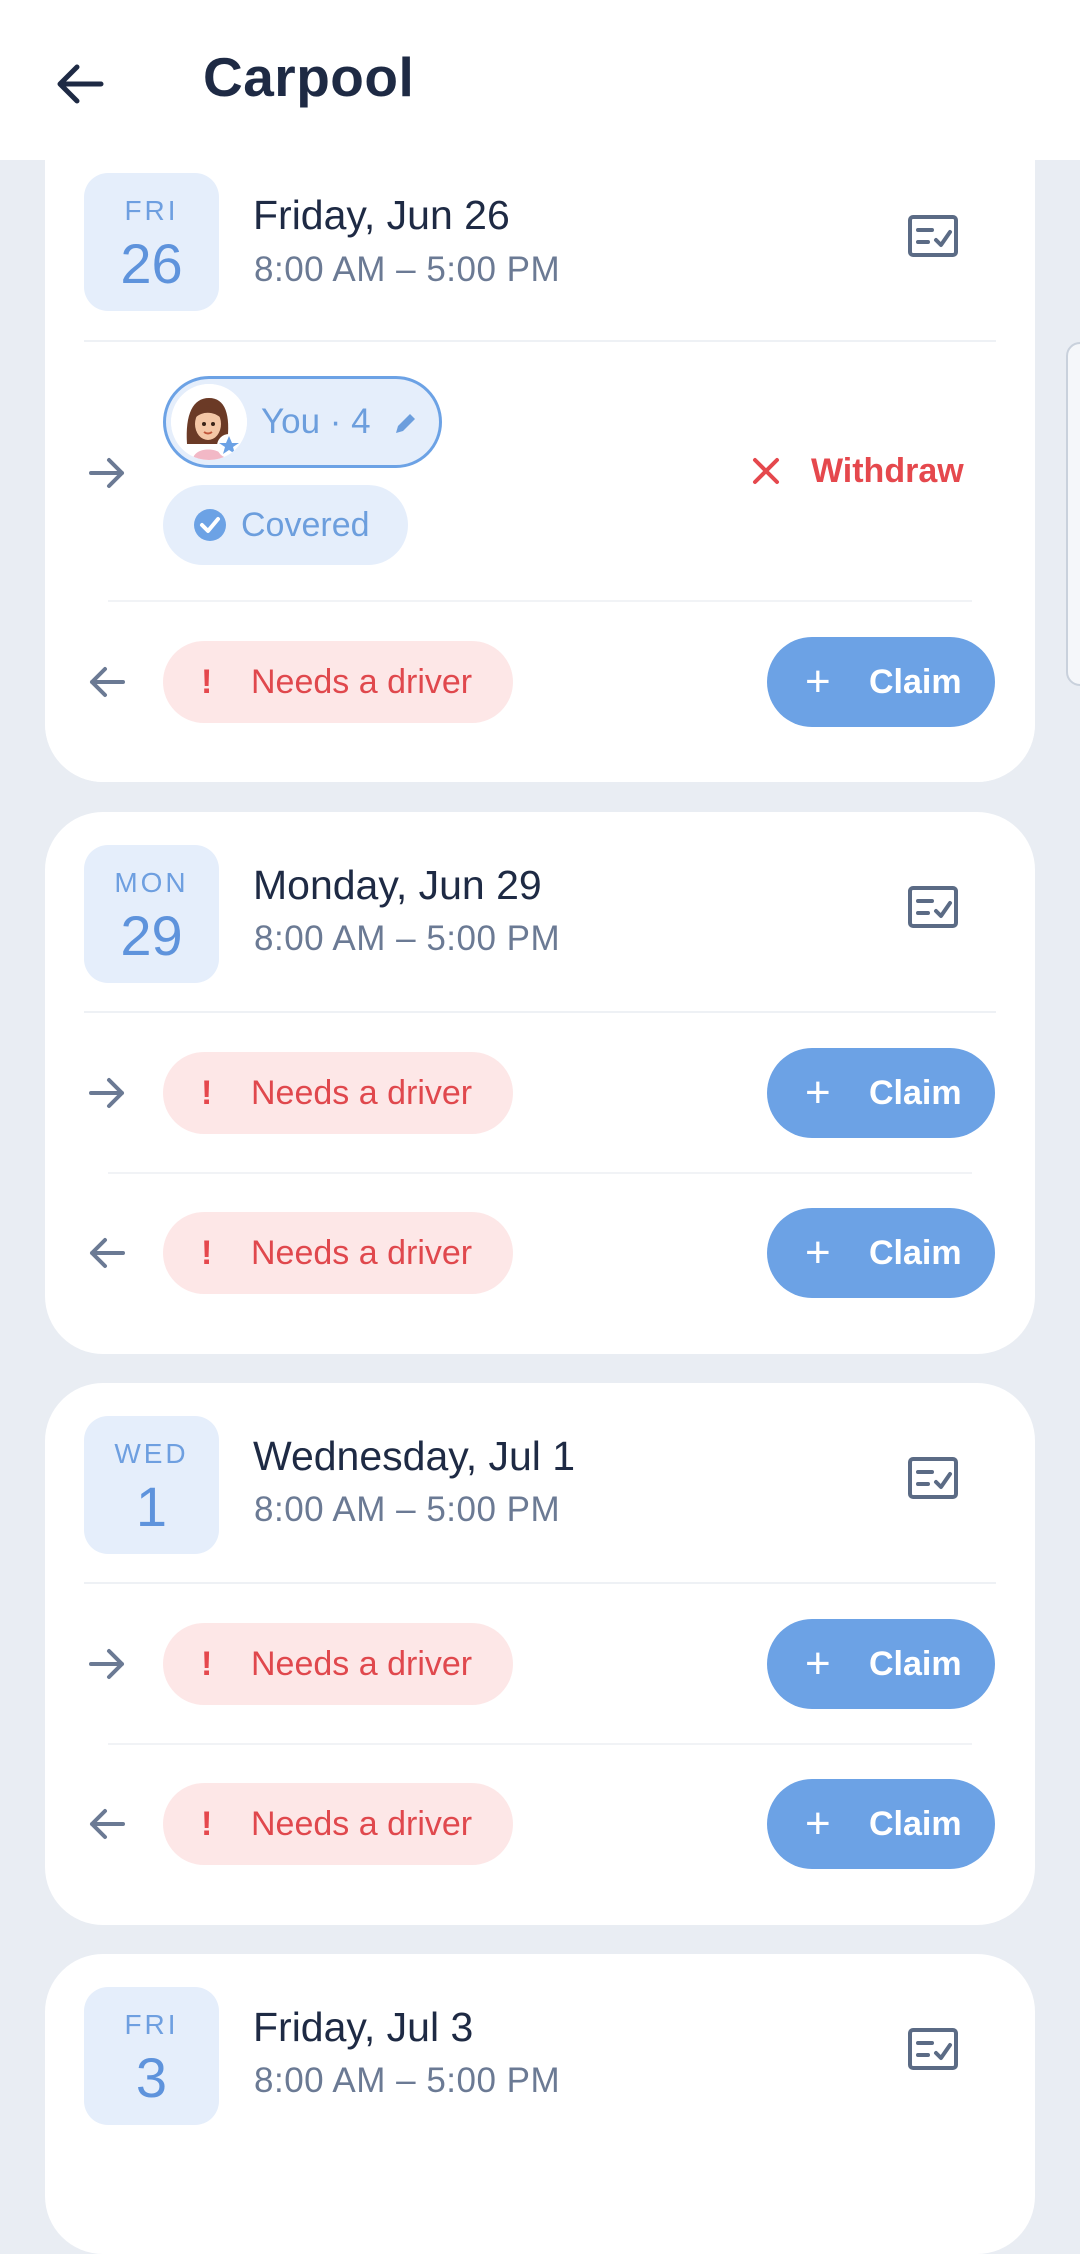 The width and height of the screenshot is (1080, 2254). Describe the element at coordinates (363, 2027) in the screenshot. I see `date-full-label: Friday, Jul 3` at that location.